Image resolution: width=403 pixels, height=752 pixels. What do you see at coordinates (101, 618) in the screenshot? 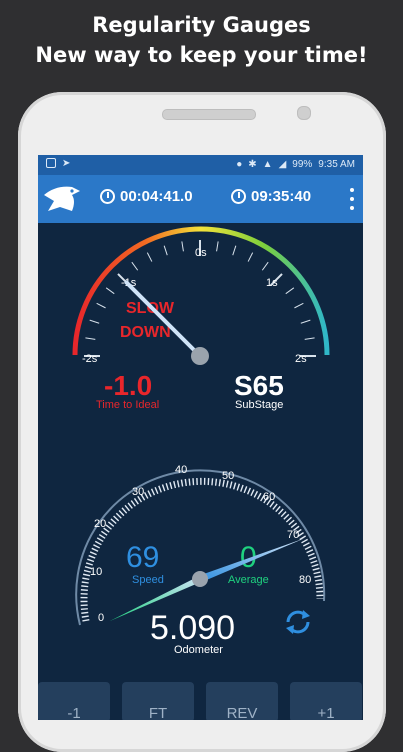
I see `speed-tick-0: 0` at bounding box center [101, 618].